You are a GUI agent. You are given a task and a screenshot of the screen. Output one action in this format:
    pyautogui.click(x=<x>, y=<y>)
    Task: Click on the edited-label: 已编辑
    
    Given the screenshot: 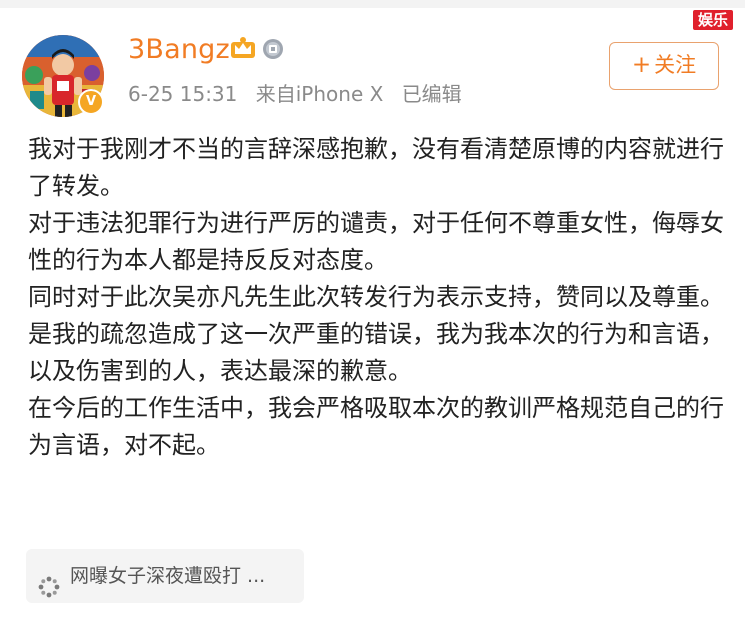 What is the action you would take?
    pyautogui.click(x=432, y=94)
    